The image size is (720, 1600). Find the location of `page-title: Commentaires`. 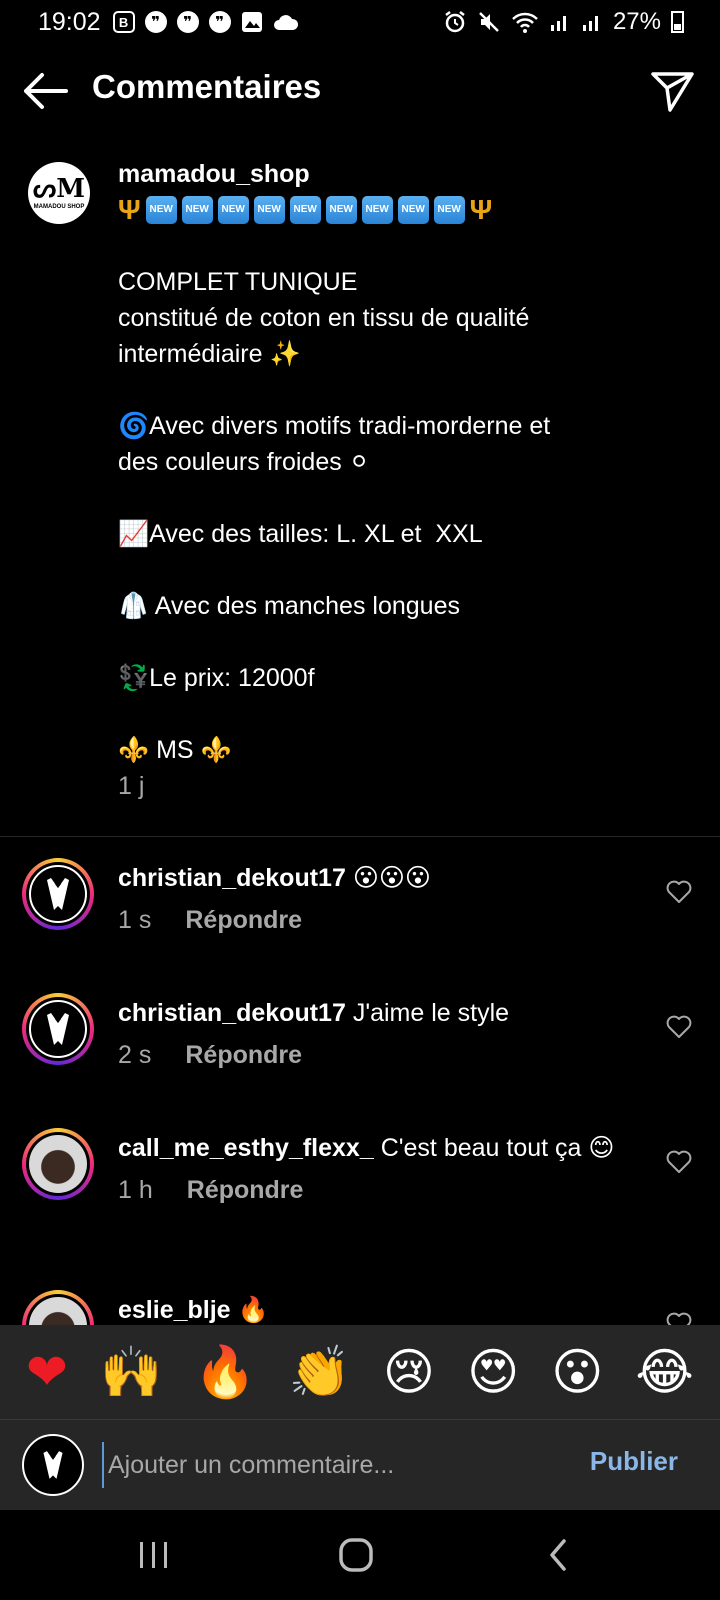

page-title: Commentaires is located at coordinates (207, 86).